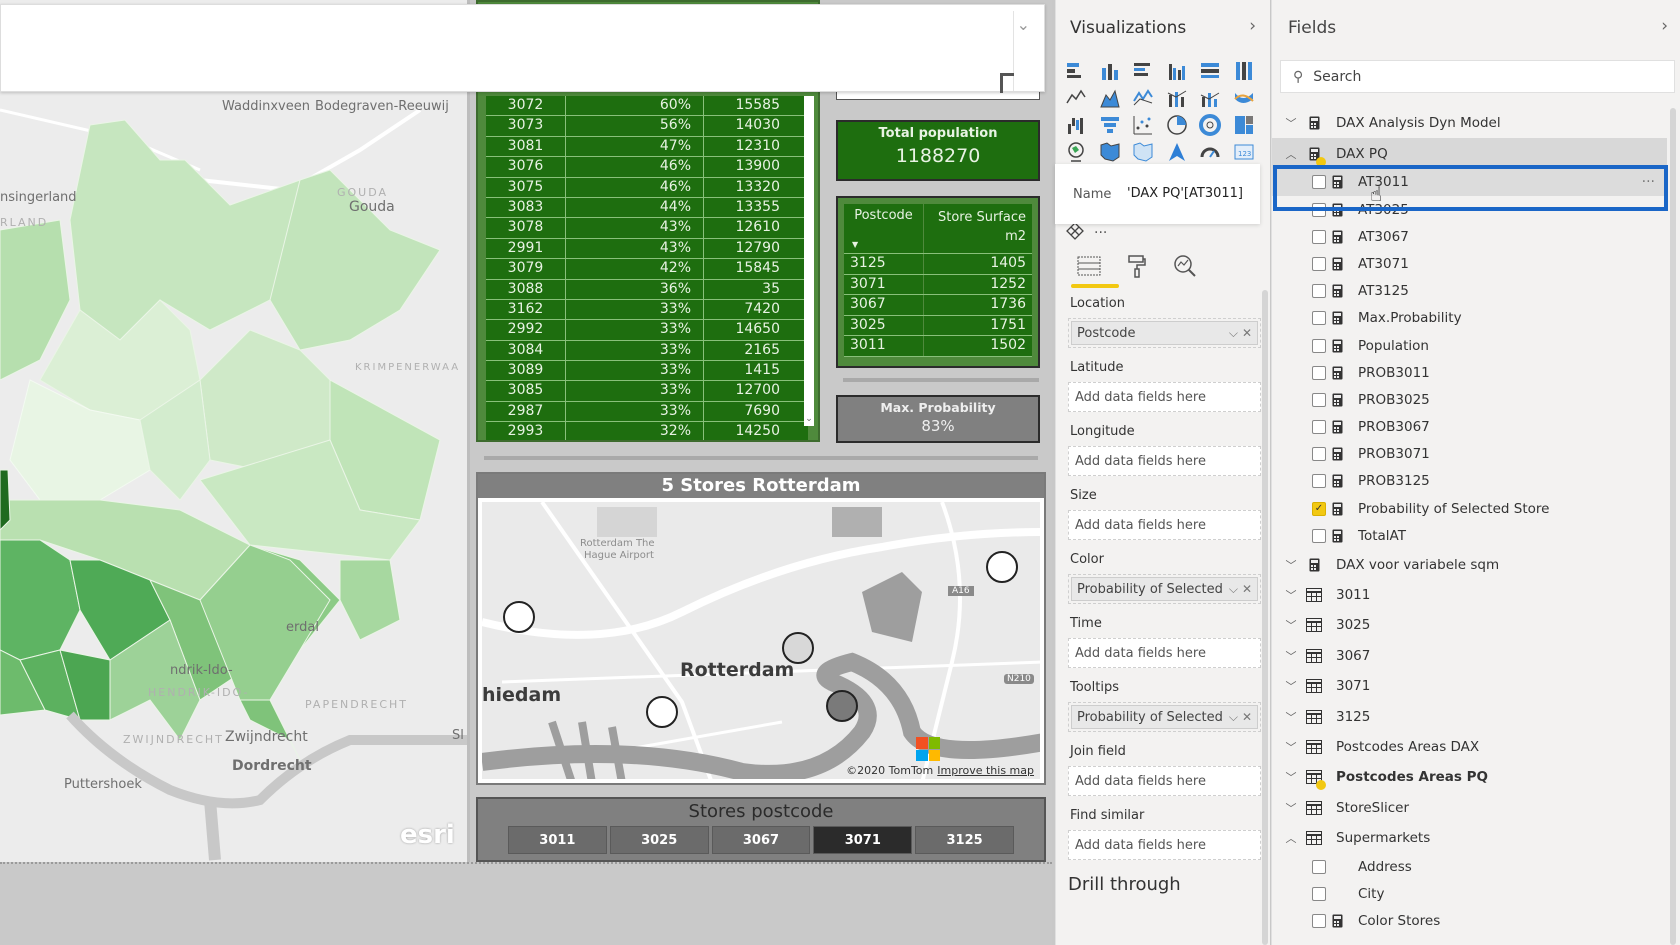 The image size is (1680, 945). I want to click on well-join-field: Add data fields here, so click(1164, 781).